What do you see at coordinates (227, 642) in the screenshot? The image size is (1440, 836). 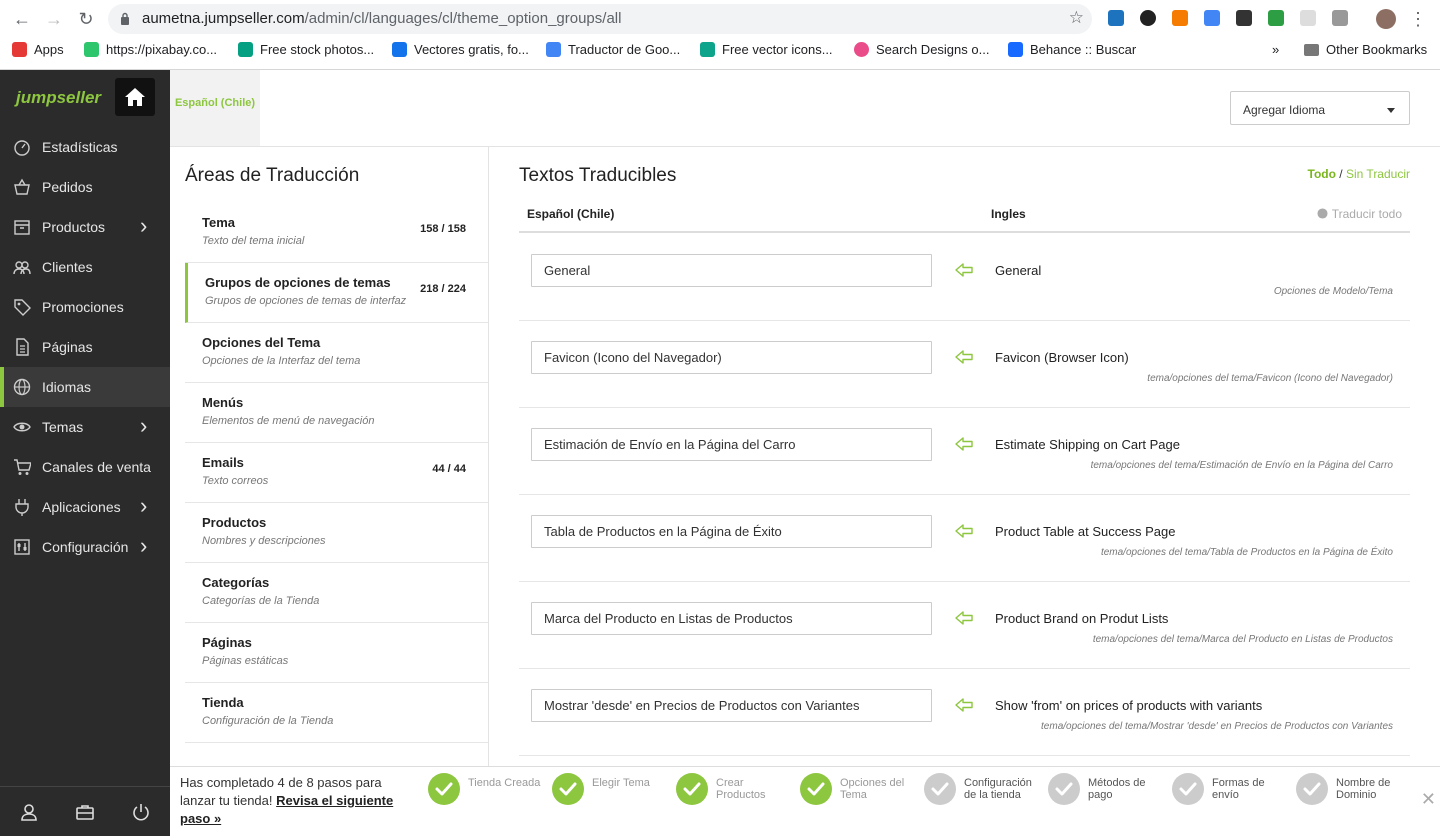 I see `area-title: Páginas` at bounding box center [227, 642].